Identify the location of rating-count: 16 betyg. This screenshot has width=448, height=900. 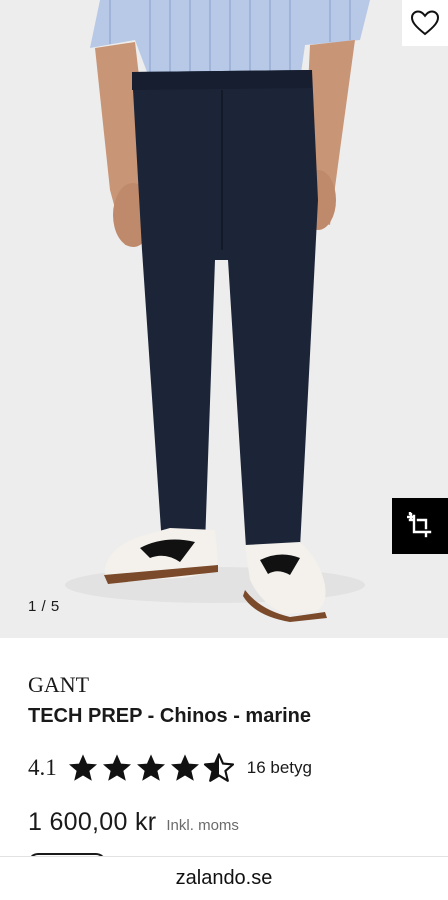
(279, 767).